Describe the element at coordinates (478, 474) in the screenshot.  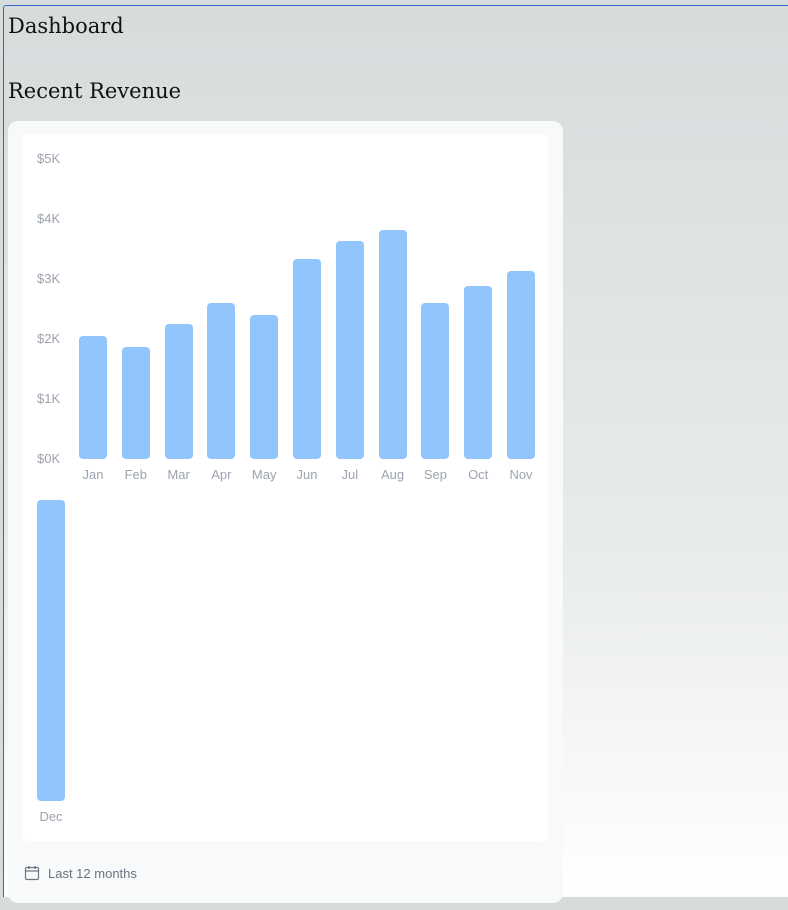
I see `x-tick-label: Oct` at that location.